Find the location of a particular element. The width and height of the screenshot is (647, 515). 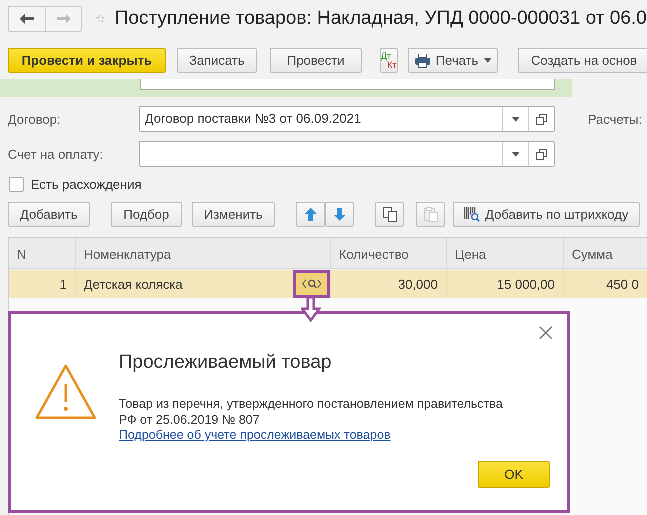

post-and-close-button: Провести и закрыть is located at coordinates (87, 60).